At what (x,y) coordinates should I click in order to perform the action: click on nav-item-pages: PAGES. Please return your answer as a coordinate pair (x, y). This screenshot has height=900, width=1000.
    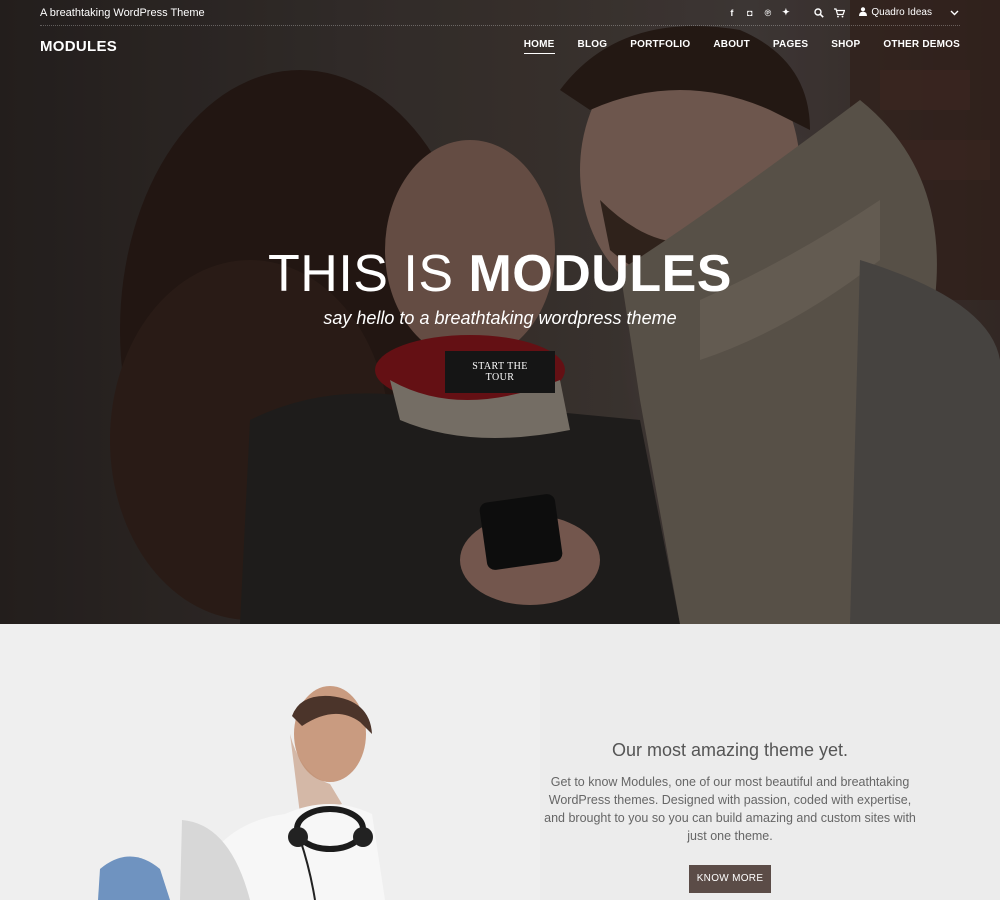
    Looking at the image, I should click on (790, 46).